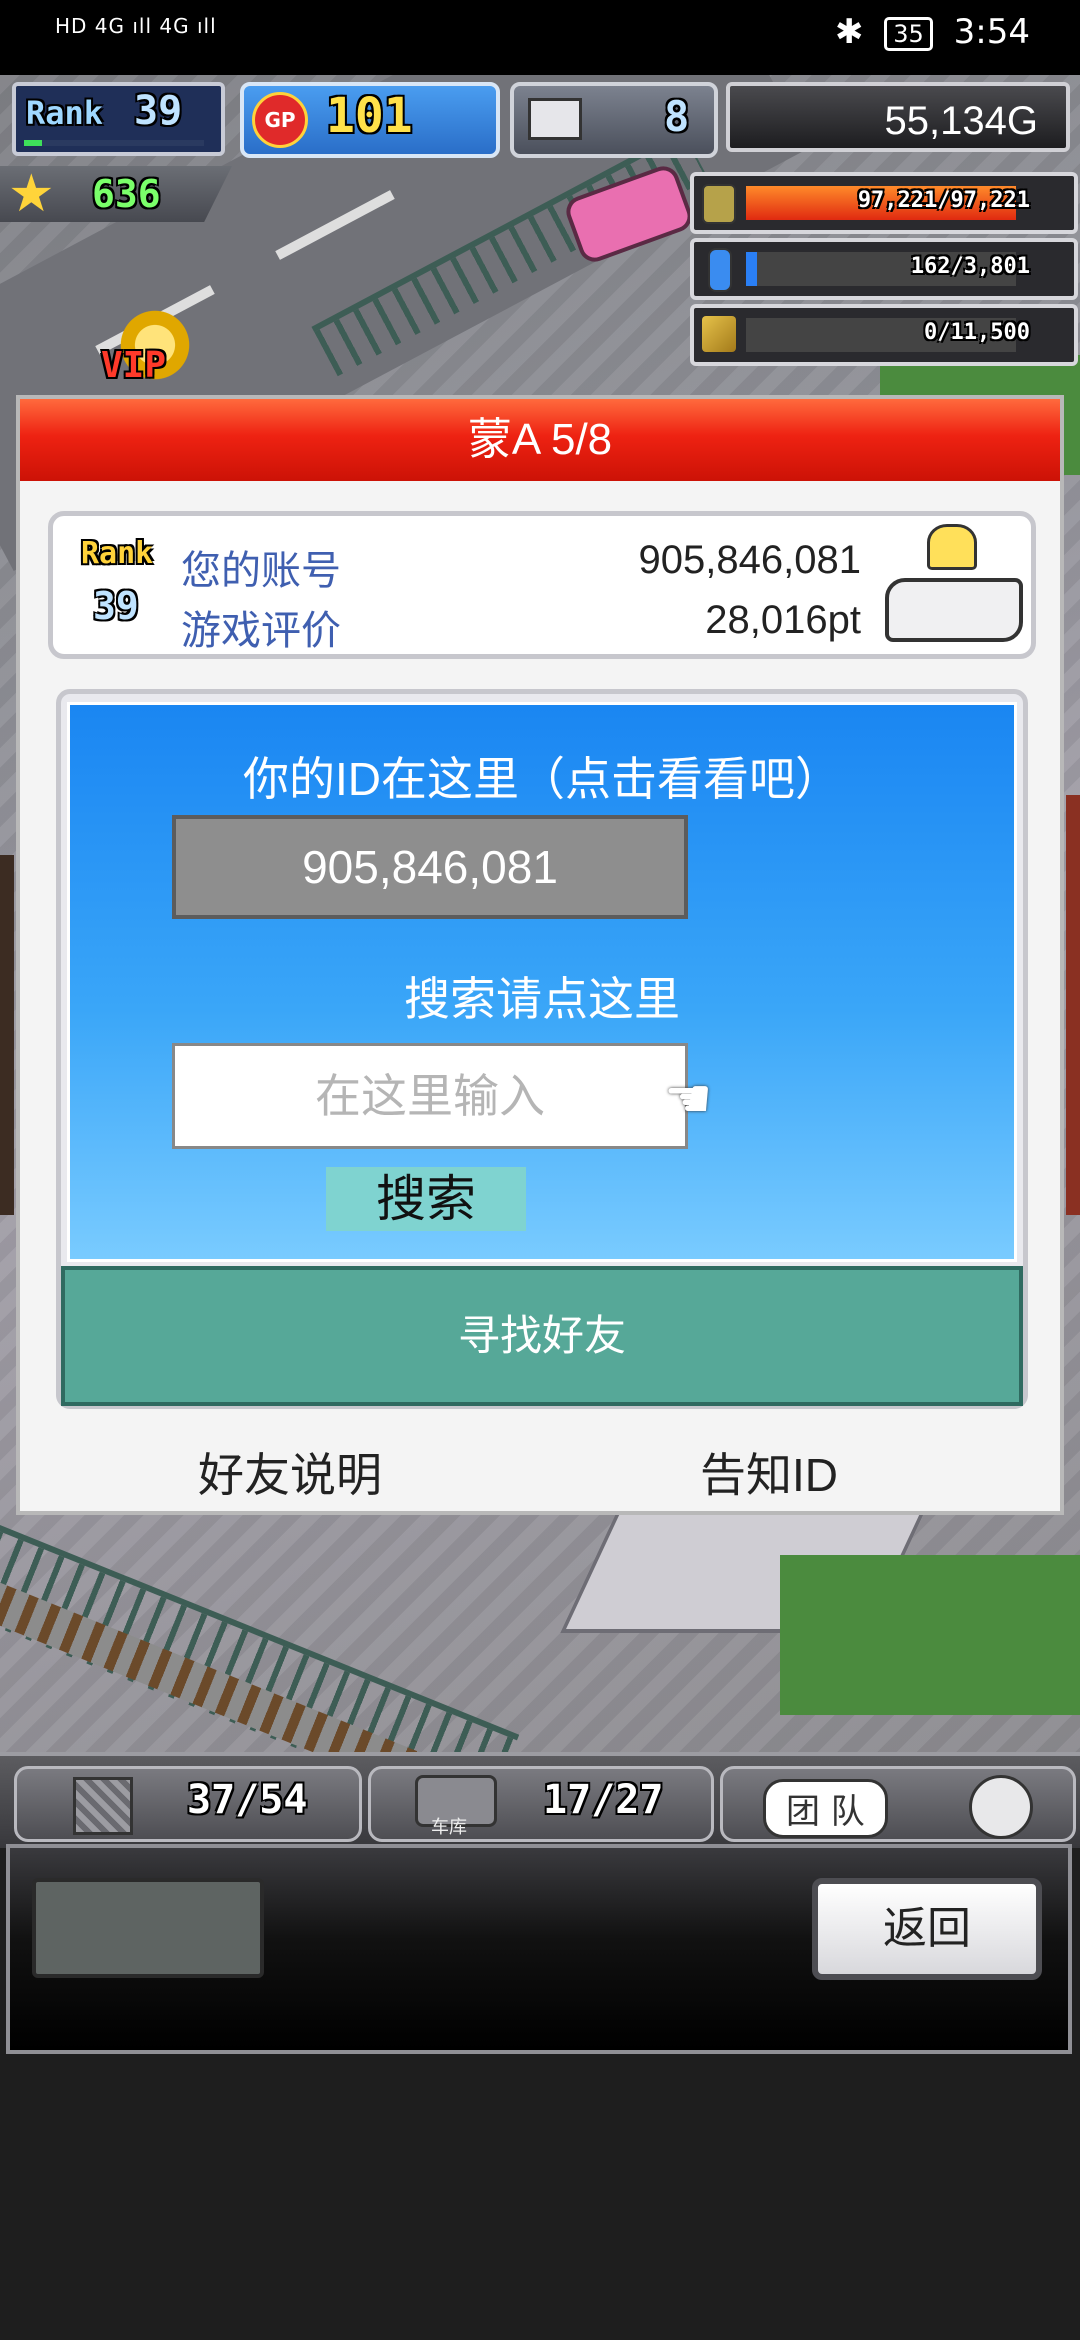 The width and height of the screenshot is (1080, 2340). What do you see at coordinates (952, 547) in the screenshot?
I see `avatar-hair` at bounding box center [952, 547].